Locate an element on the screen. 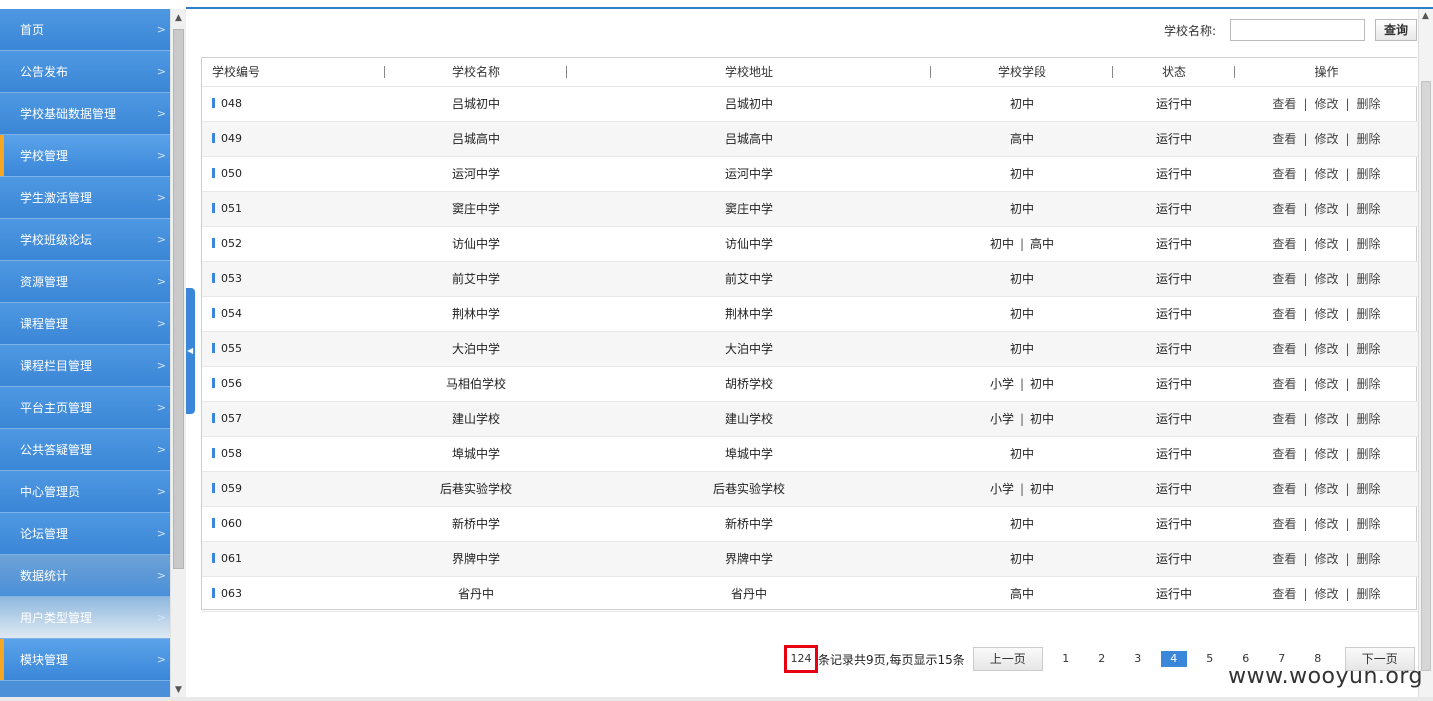 The image size is (1433, 701). sidebar-item: 公共答疑管理 > is located at coordinates (85, 450).